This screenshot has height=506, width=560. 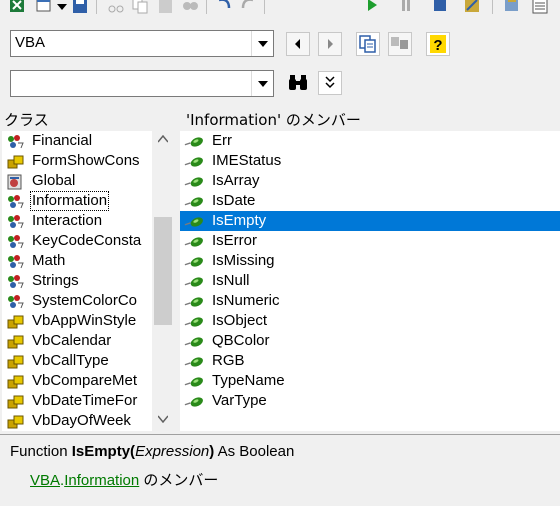 I want to click on class-item-label: VbCallType, so click(x=70, y=360).